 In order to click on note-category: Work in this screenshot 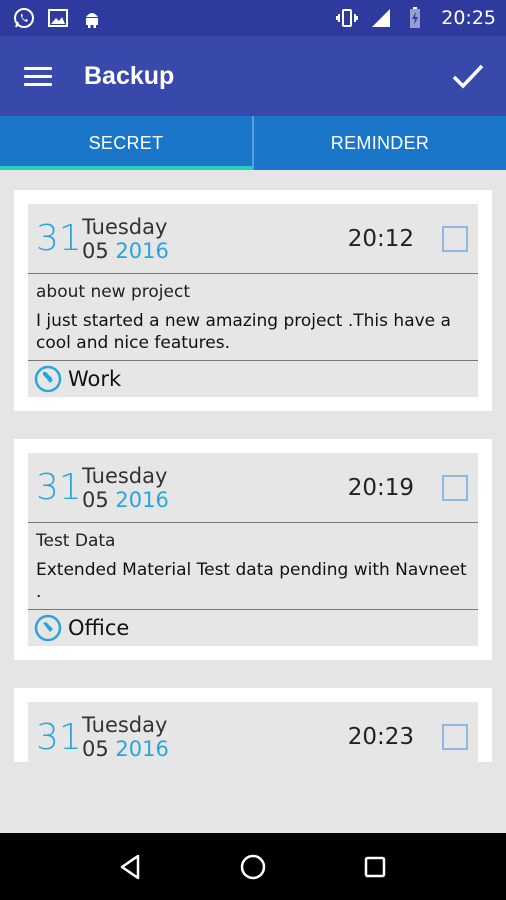, I will do `click(95, 379)`.